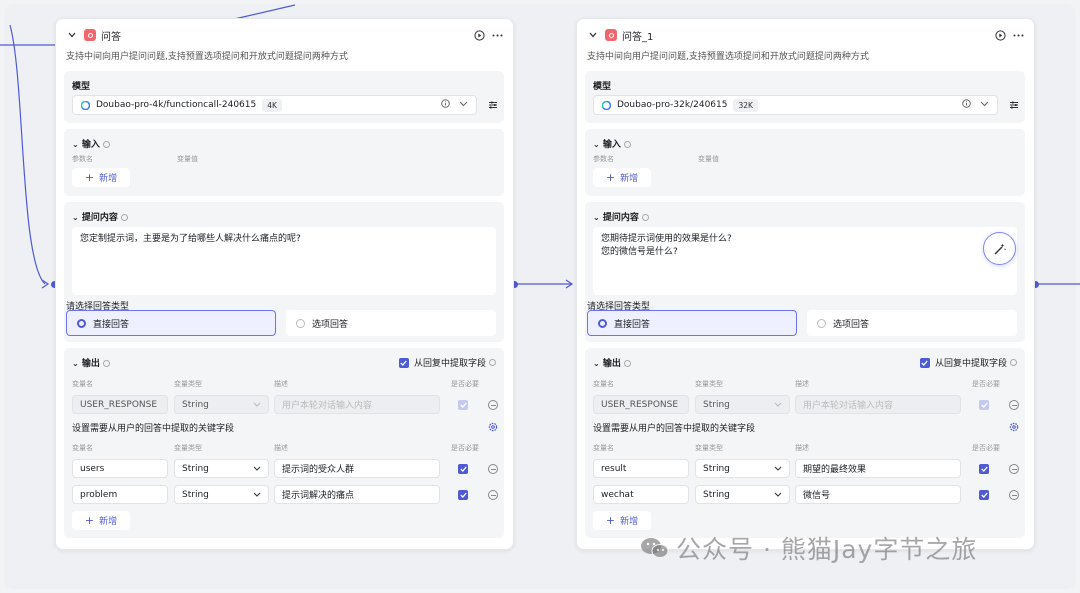  Describe the element at coordinates (120, 494) in the screenshot. I see `var-name-input: problem` at that location.